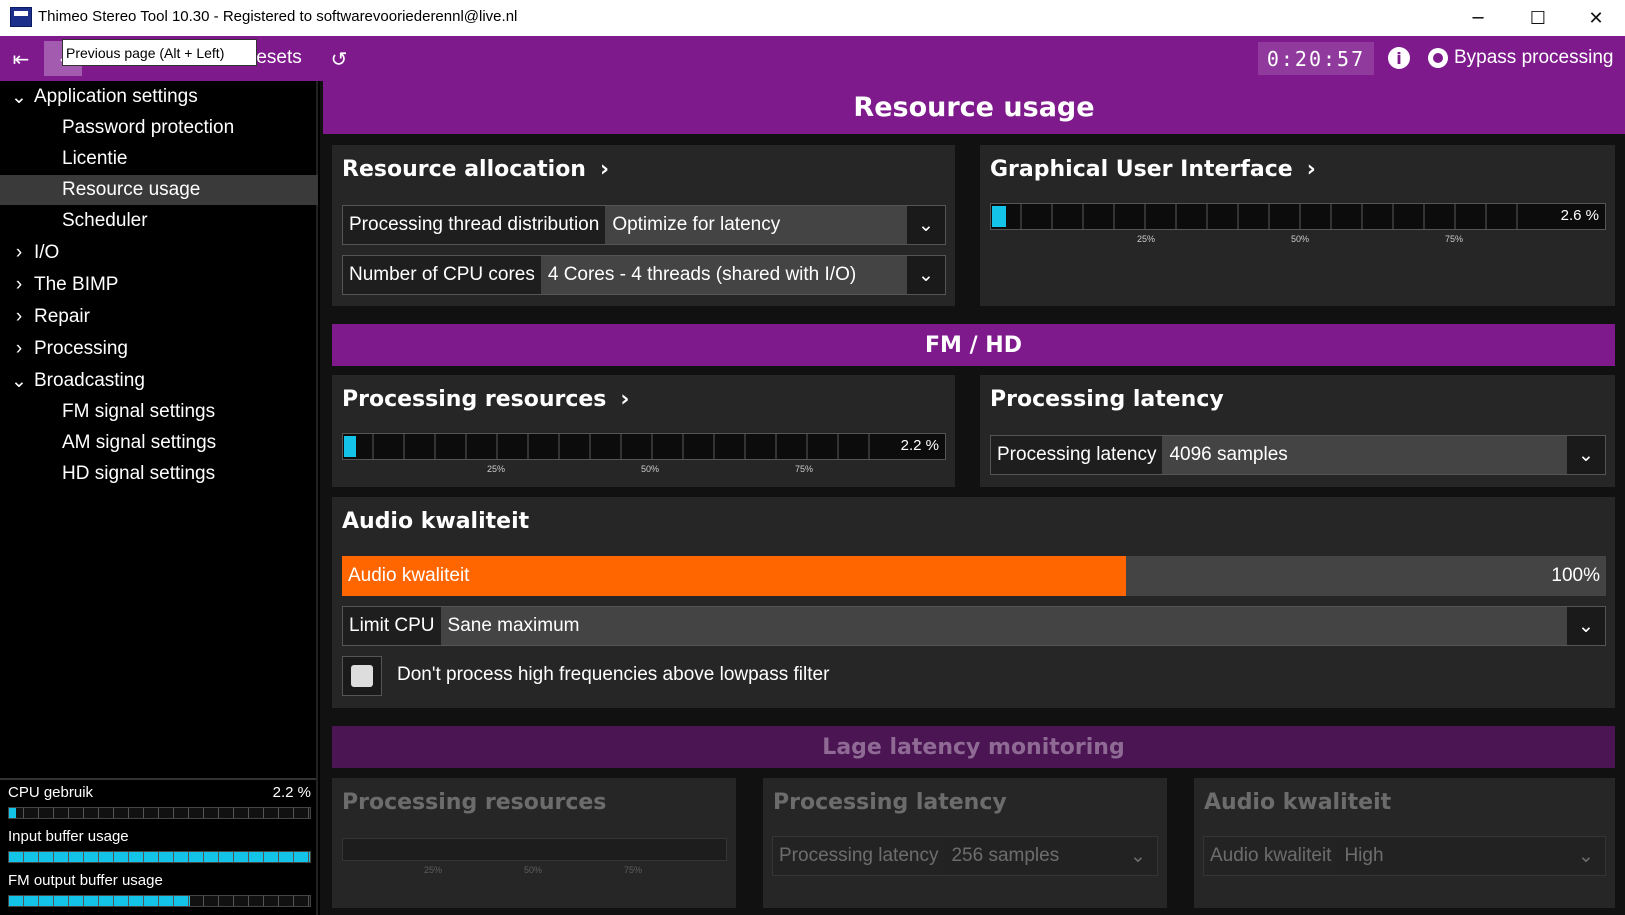 This screenshot has height=915, width=1625. Describe the element at coordinates (62, 316) in the screenshot. I see `sidebar-item-label: Repair` at that location.